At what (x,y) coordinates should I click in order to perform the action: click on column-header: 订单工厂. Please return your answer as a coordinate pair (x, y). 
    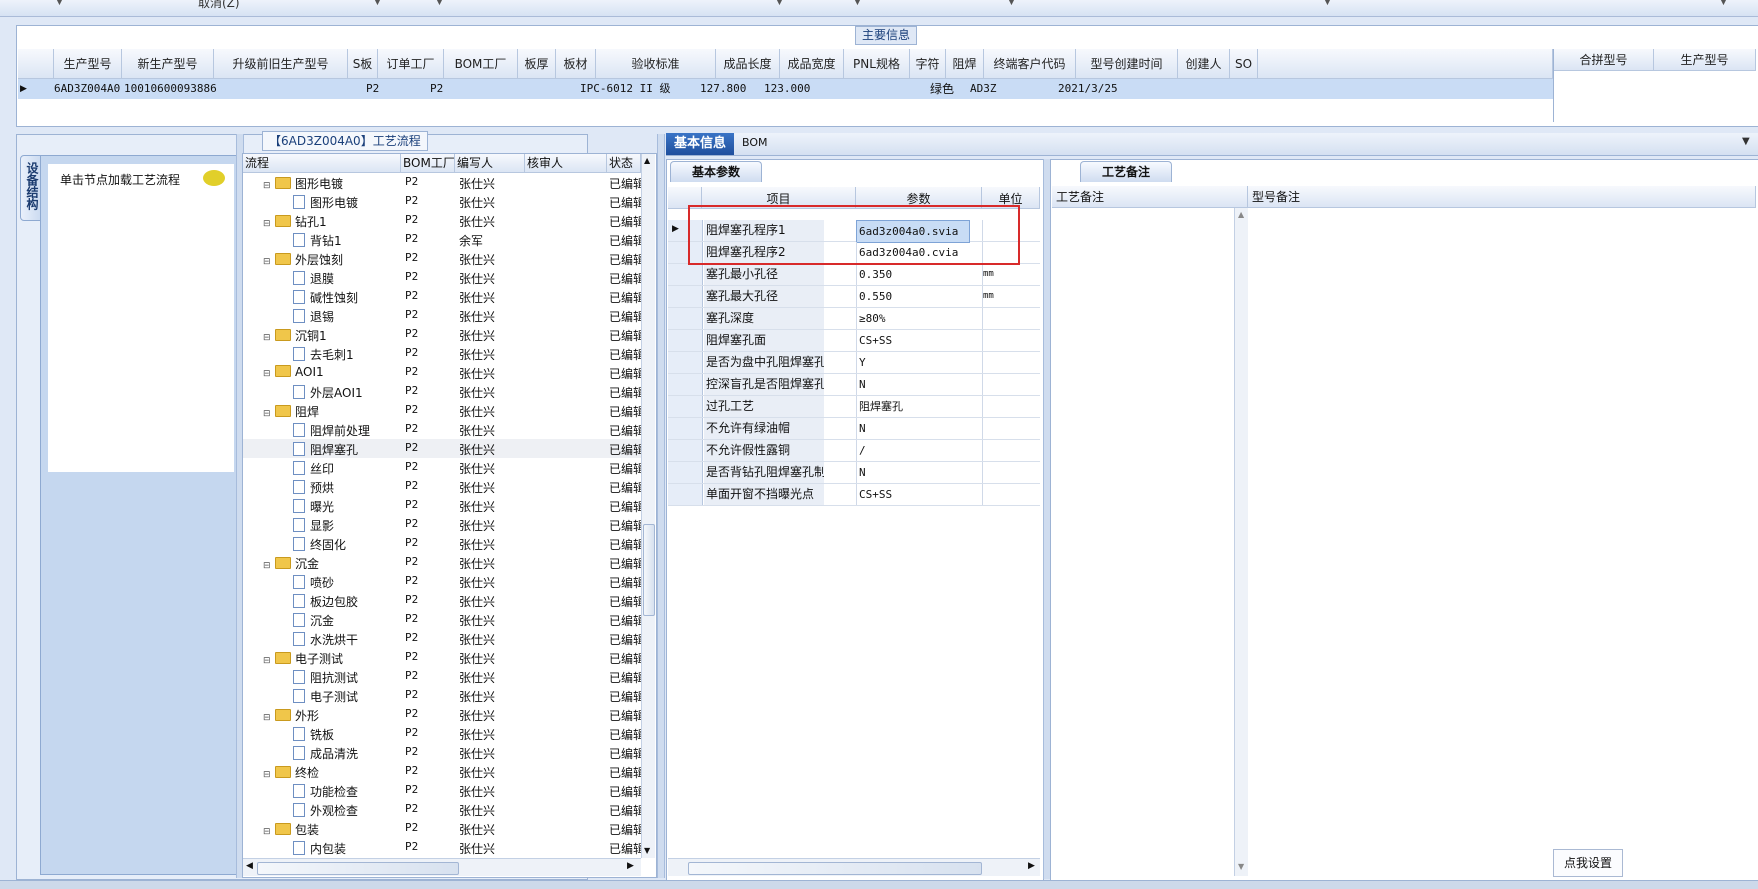
    Looking at the image, I should click on (411, 64).